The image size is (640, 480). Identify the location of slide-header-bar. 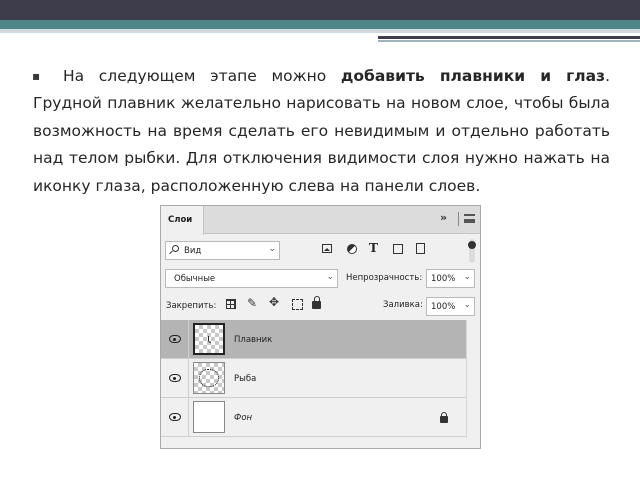
(320, 10).